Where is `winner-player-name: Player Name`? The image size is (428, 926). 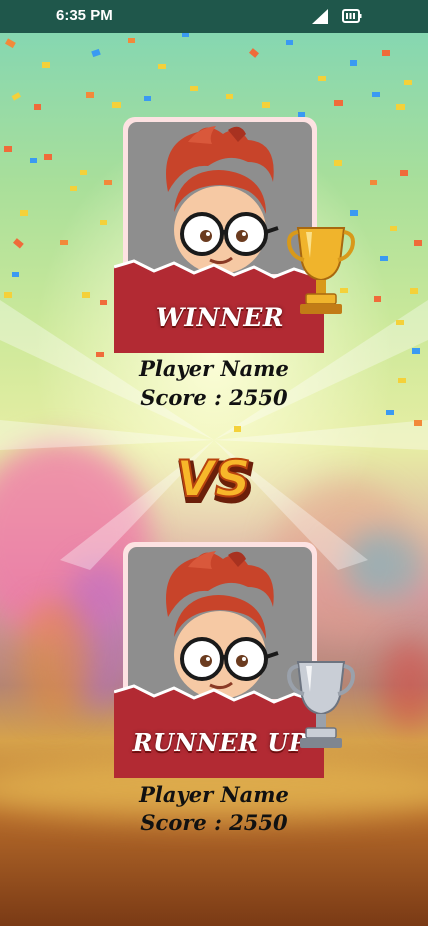
winner-player-name: Player Name is located at coordinates (214, 368).